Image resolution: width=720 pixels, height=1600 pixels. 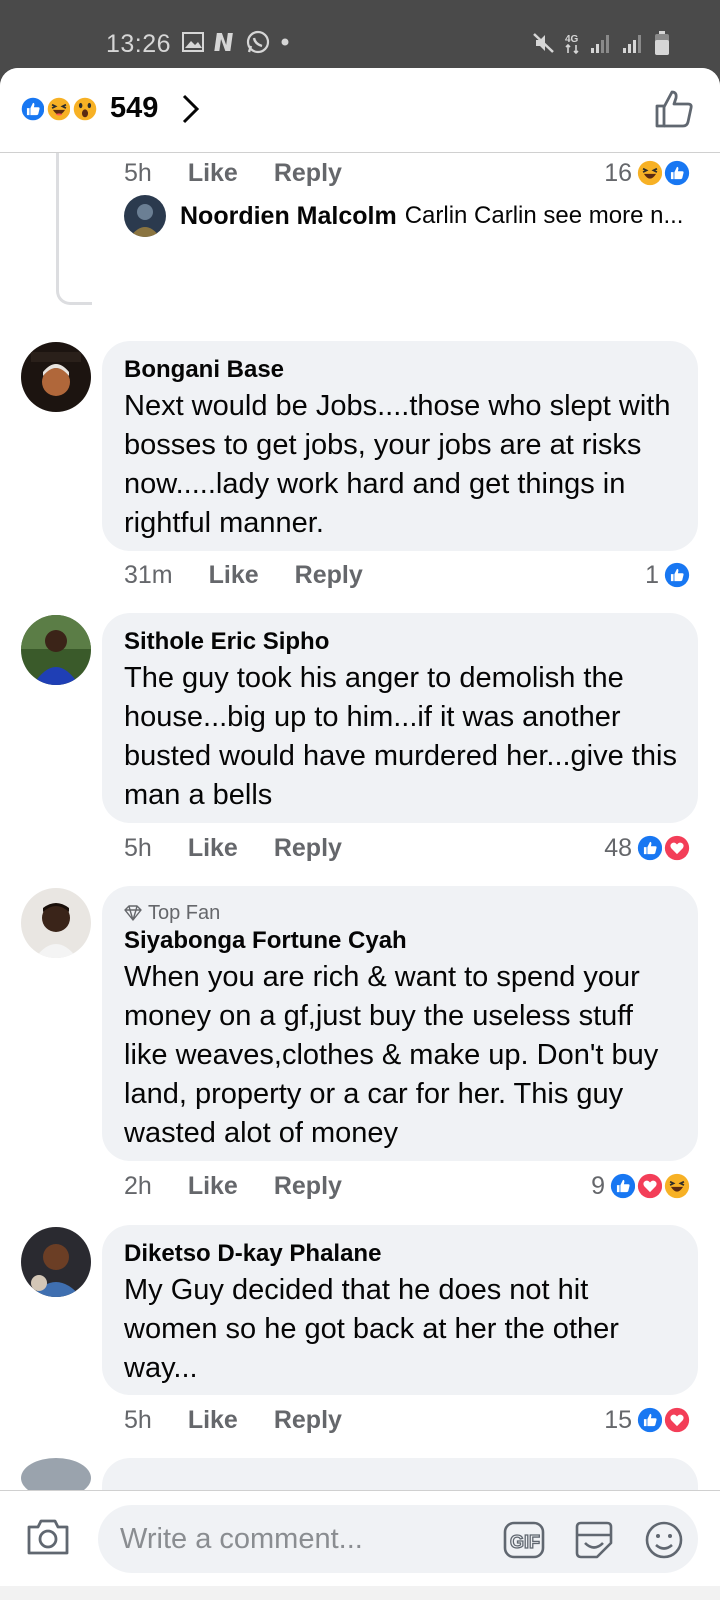 What do you see at coordinates (674, 109) in the screenshot?
I see `like-icon` at bounding box center [674, 109].